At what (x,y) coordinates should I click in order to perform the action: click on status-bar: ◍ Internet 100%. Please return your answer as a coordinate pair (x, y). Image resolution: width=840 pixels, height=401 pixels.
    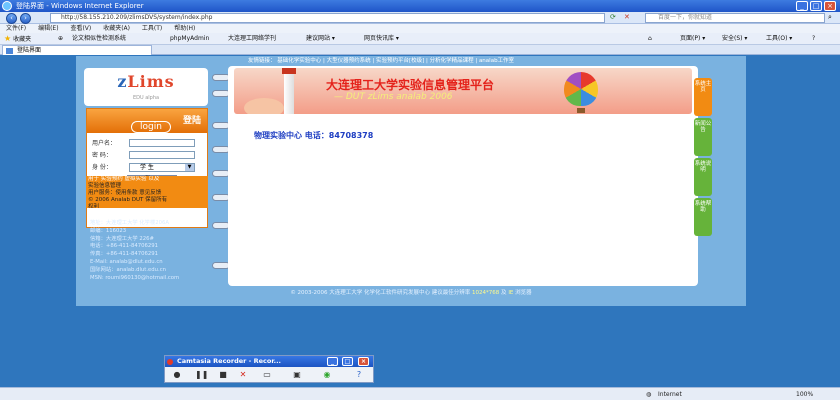
    Looking at the image, I should click on (420, 393).